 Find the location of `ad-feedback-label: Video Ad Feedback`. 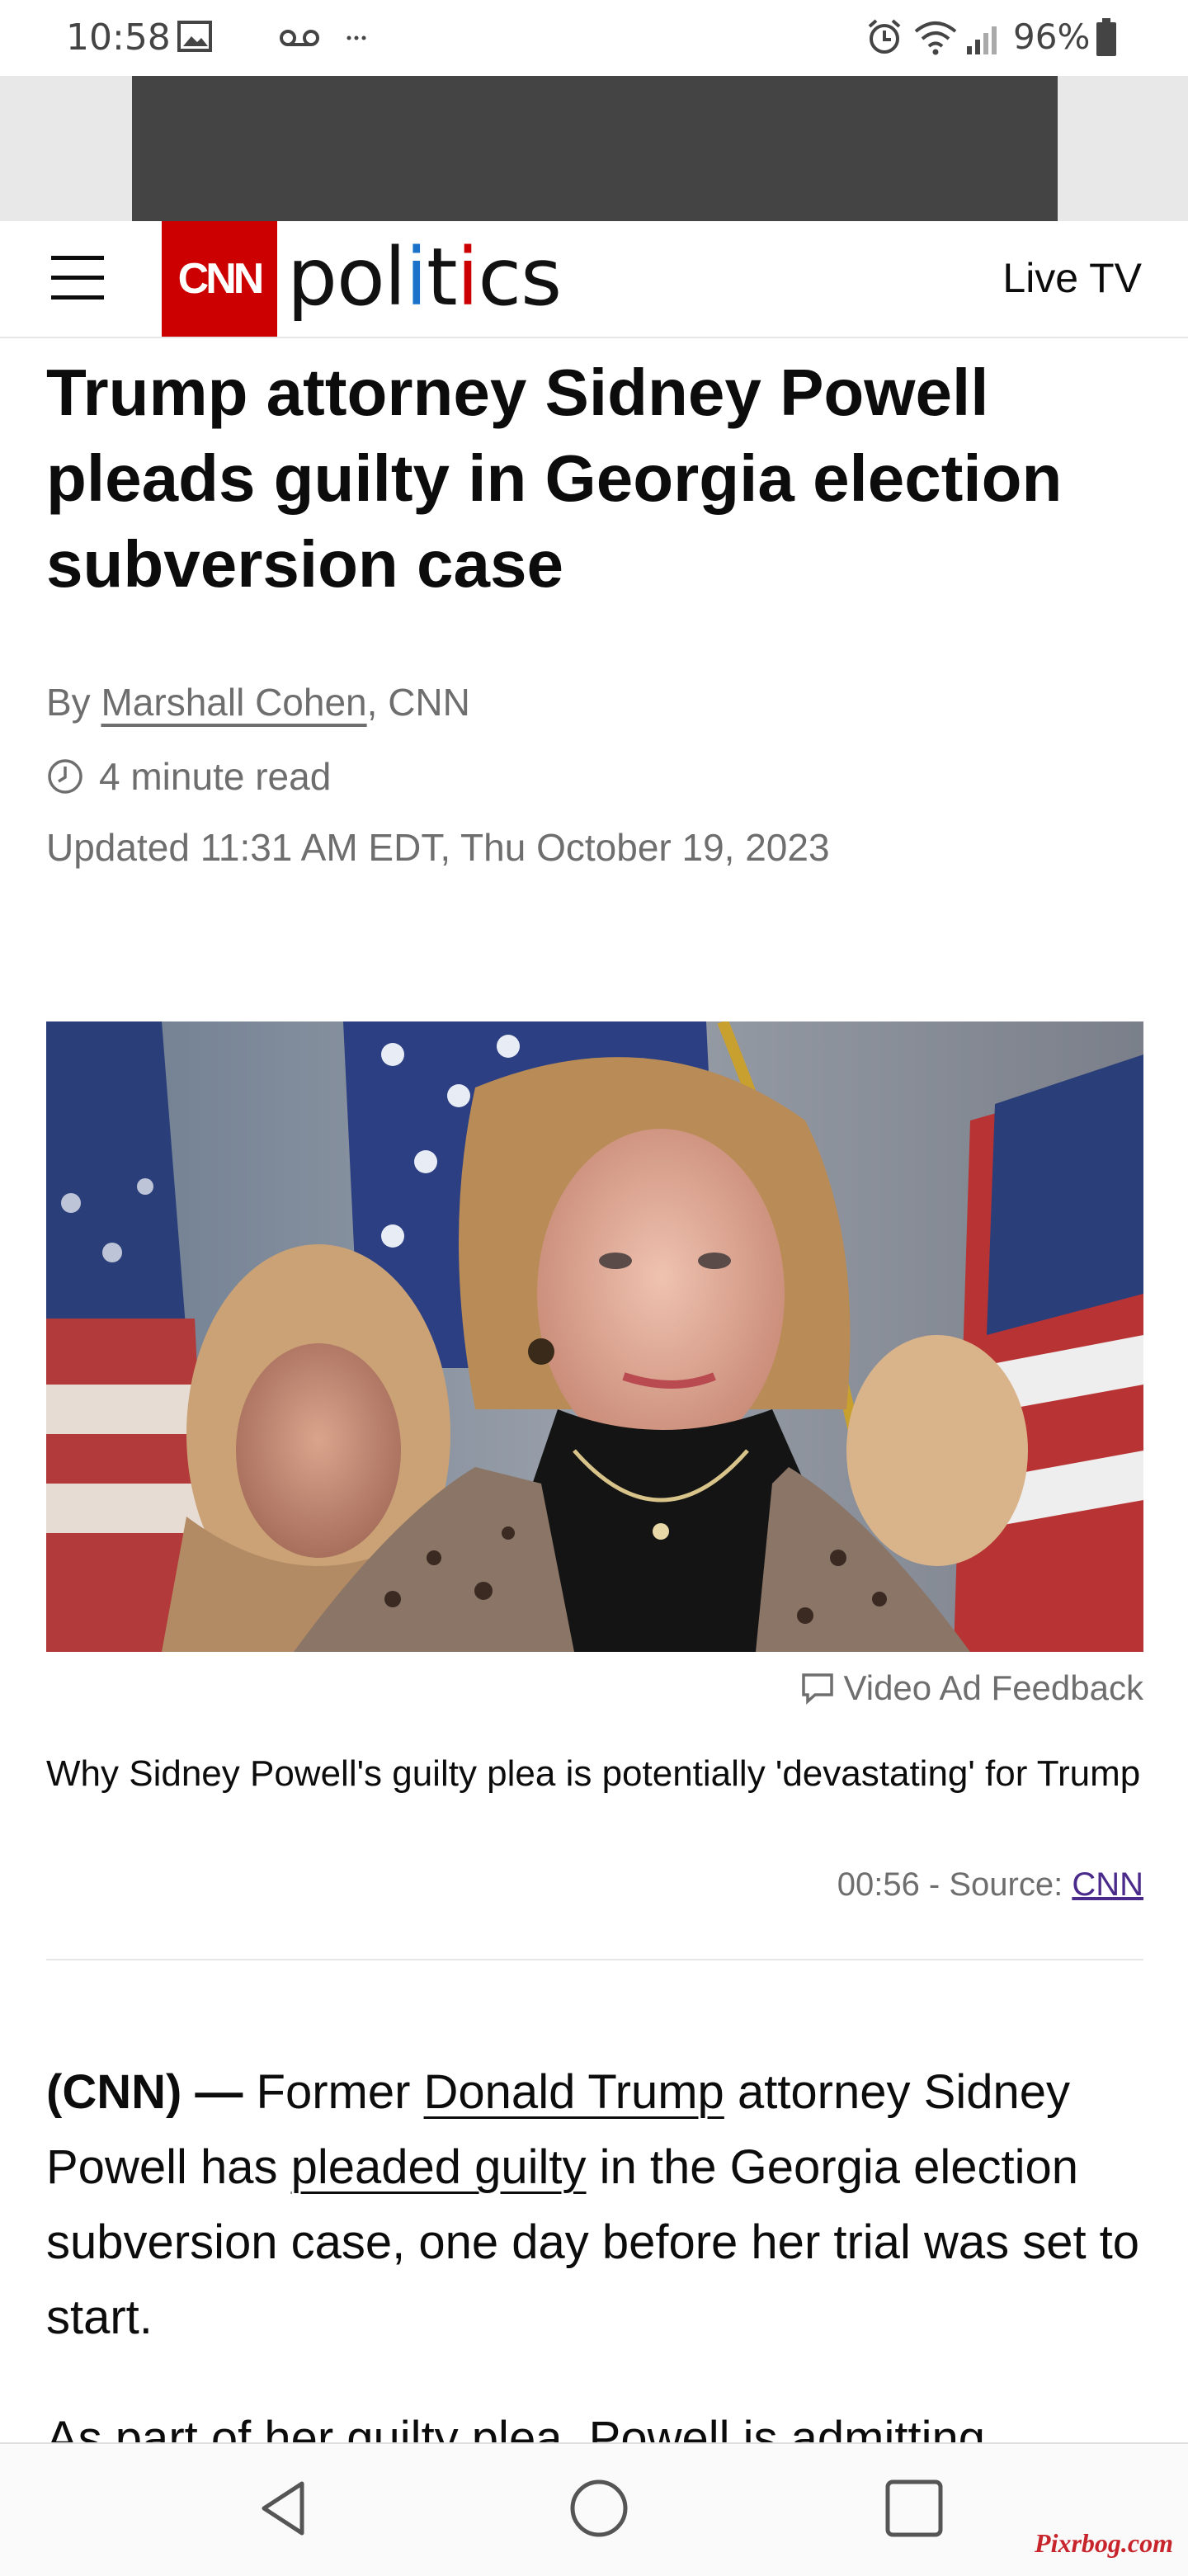

ad-feedback-label: Video Ad Feedback is located at coordinates (993, 1687).